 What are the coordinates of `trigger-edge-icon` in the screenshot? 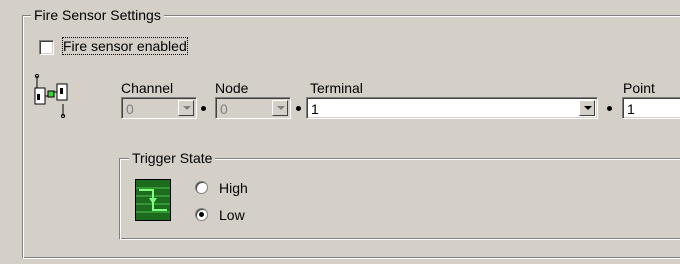 It's located at (153, 200).